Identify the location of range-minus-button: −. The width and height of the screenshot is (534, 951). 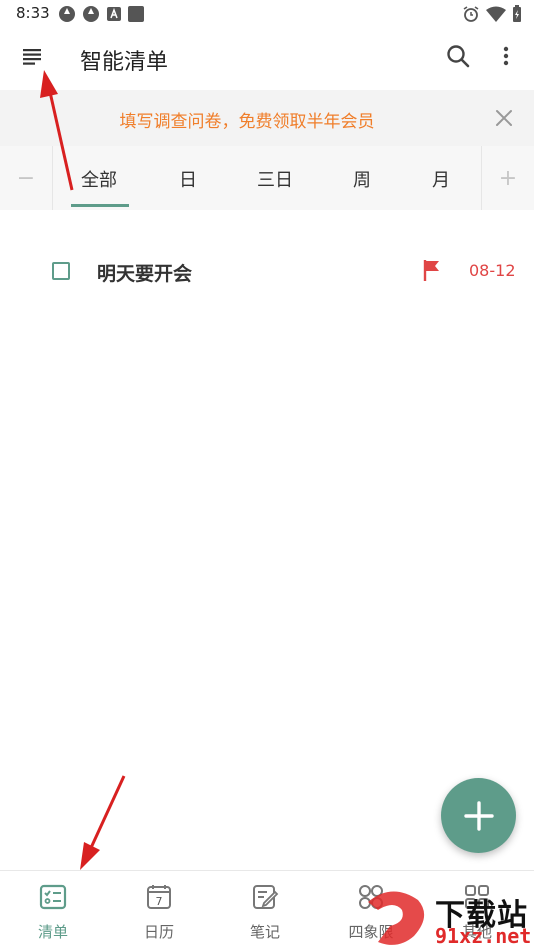
(26, 178).